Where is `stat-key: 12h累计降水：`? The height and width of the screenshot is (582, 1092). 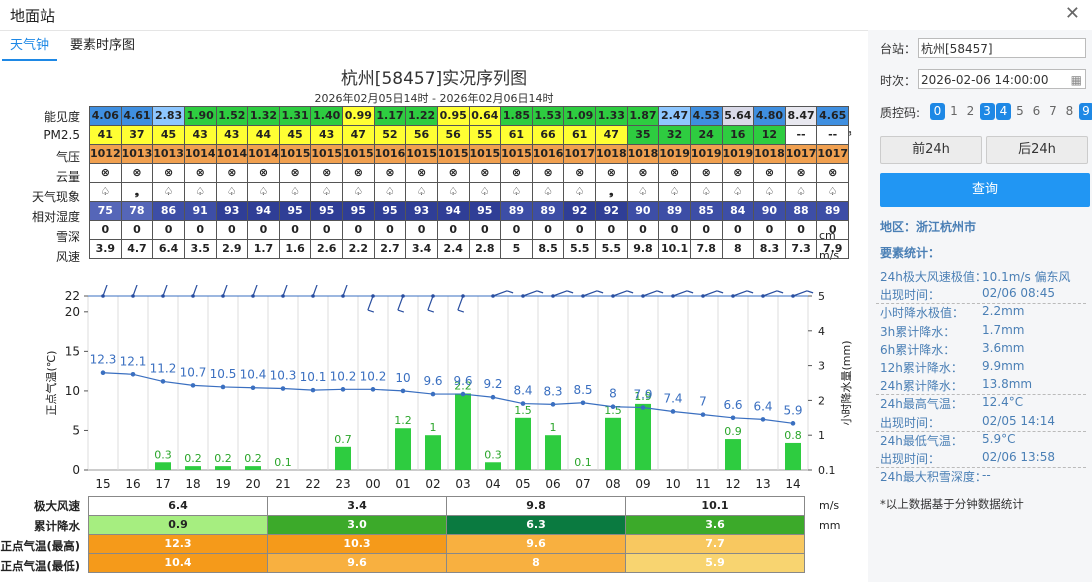
stat-key: 12h累计降水： is located at coordinates (921, 368).